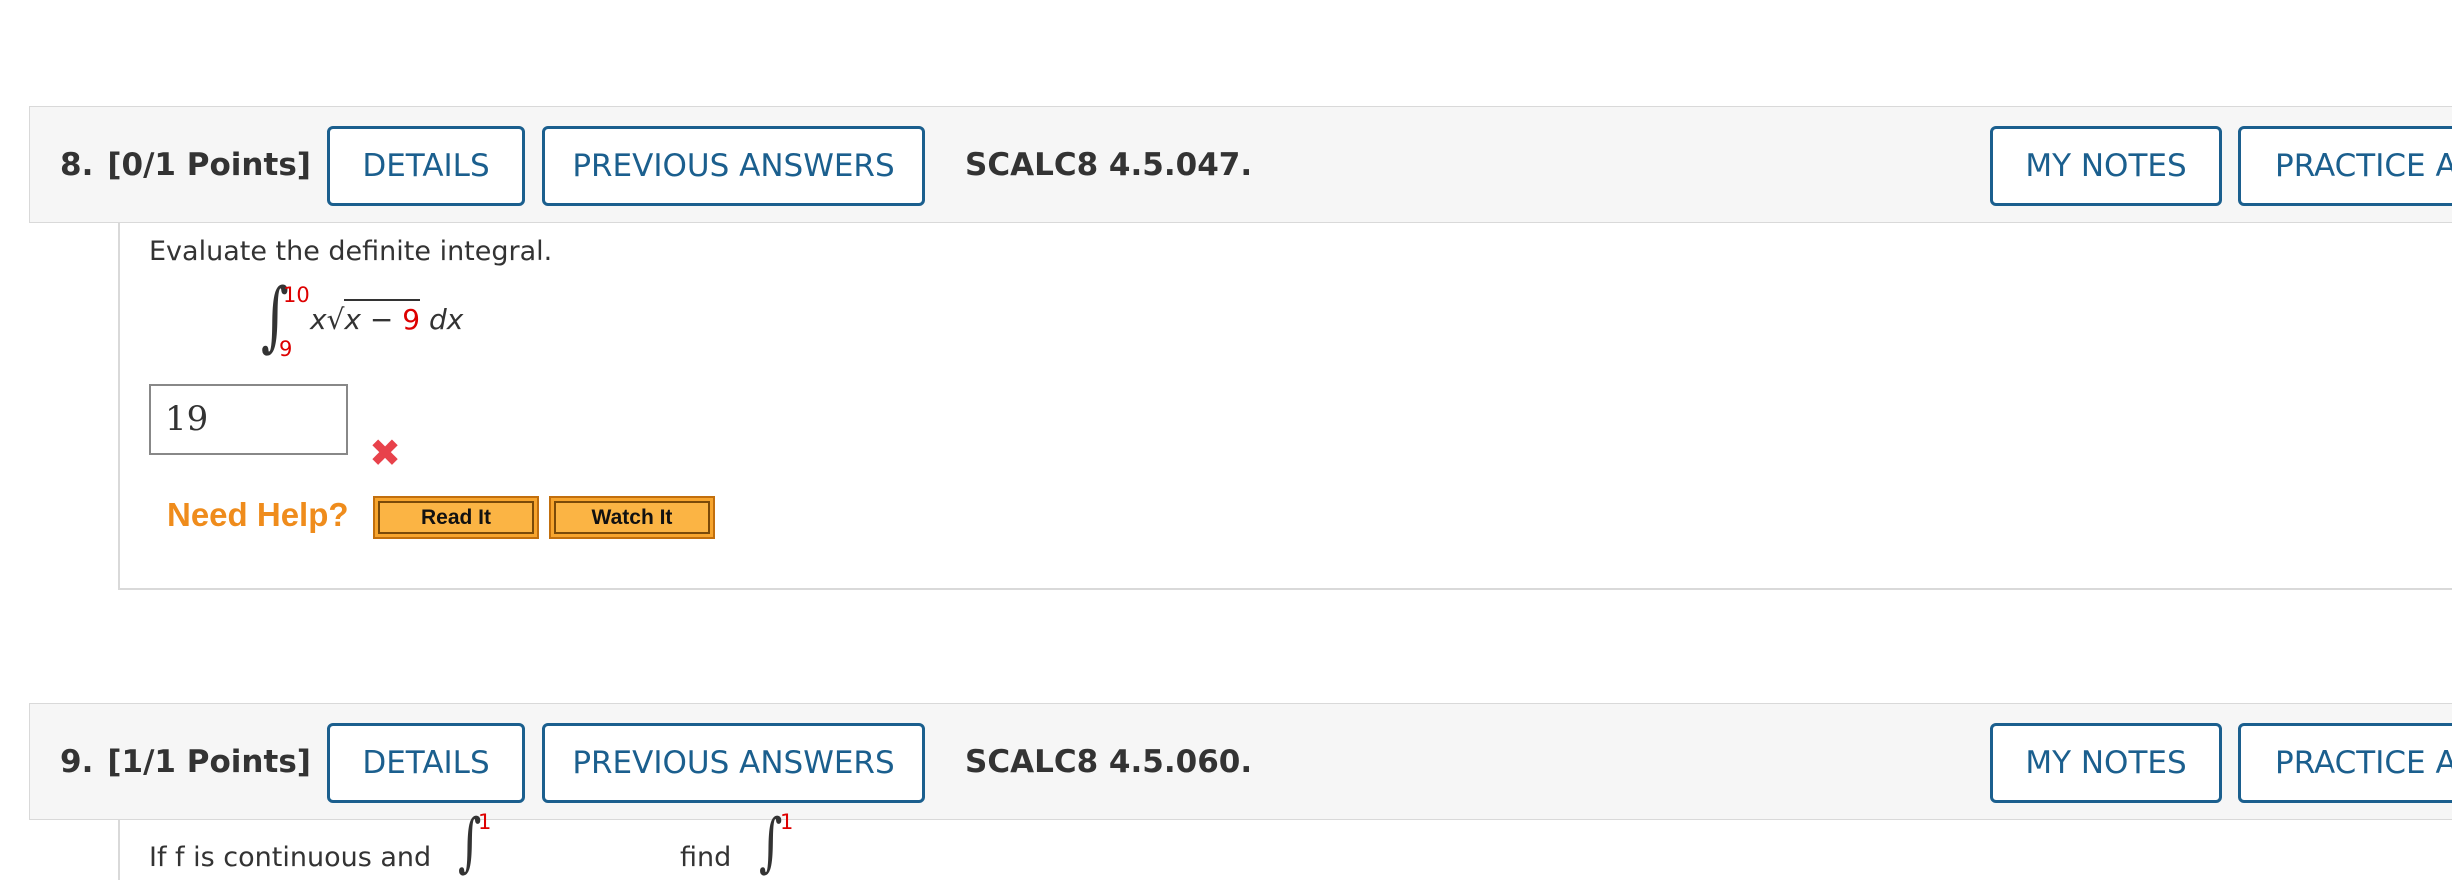 The image size is (2452, 880). What do you see at coordinates (1109, 165) in the screenshot?
I see `question-code: SCALC8 4.5.047.` at bounding box center [1109, 165].